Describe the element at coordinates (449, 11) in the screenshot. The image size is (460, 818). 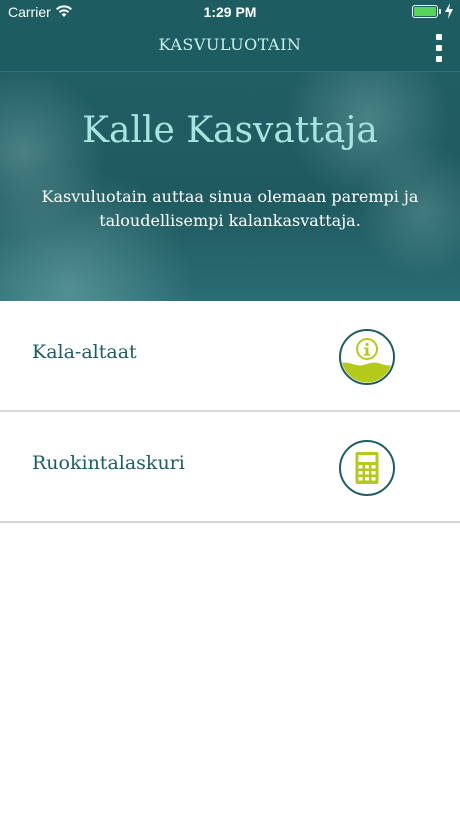
I see `charging-bolt-icon` at that location.